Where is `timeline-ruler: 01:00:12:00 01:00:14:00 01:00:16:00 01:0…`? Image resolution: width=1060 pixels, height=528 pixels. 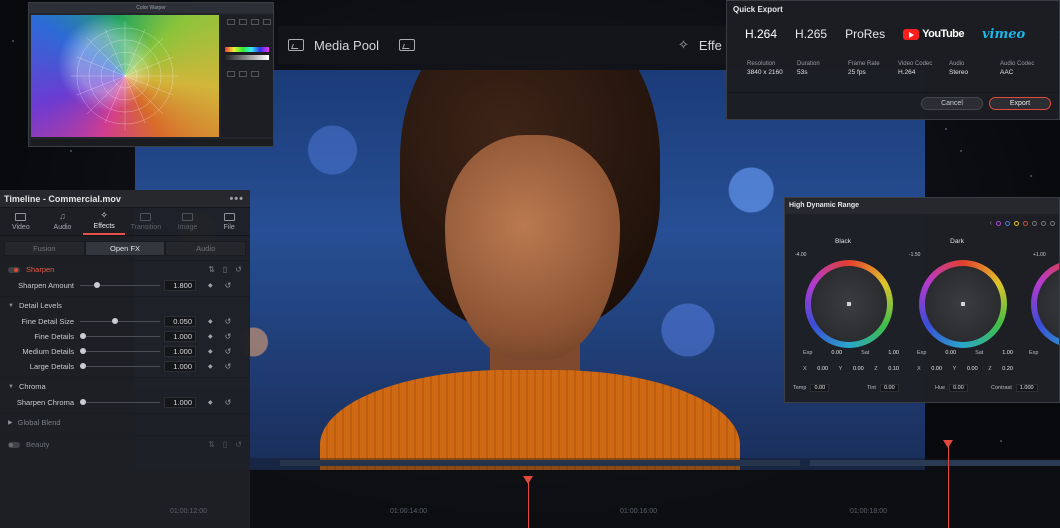 timeline-ruler: 01:00:12:00 01:00:14:00 01:00:16:00 01:0… is located at coordinates (615, 484).